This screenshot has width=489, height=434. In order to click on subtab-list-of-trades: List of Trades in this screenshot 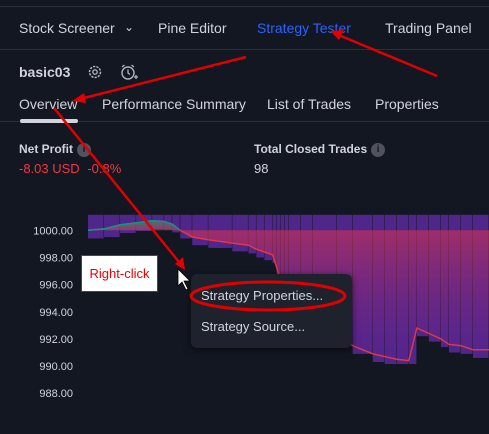, I will do `click(309, 104)`.